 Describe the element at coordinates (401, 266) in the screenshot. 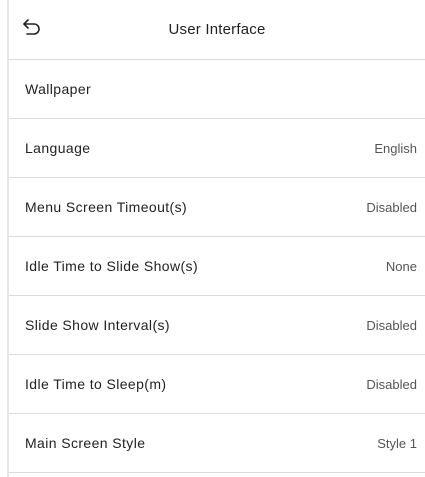

I see `setting-value: None` at that location.